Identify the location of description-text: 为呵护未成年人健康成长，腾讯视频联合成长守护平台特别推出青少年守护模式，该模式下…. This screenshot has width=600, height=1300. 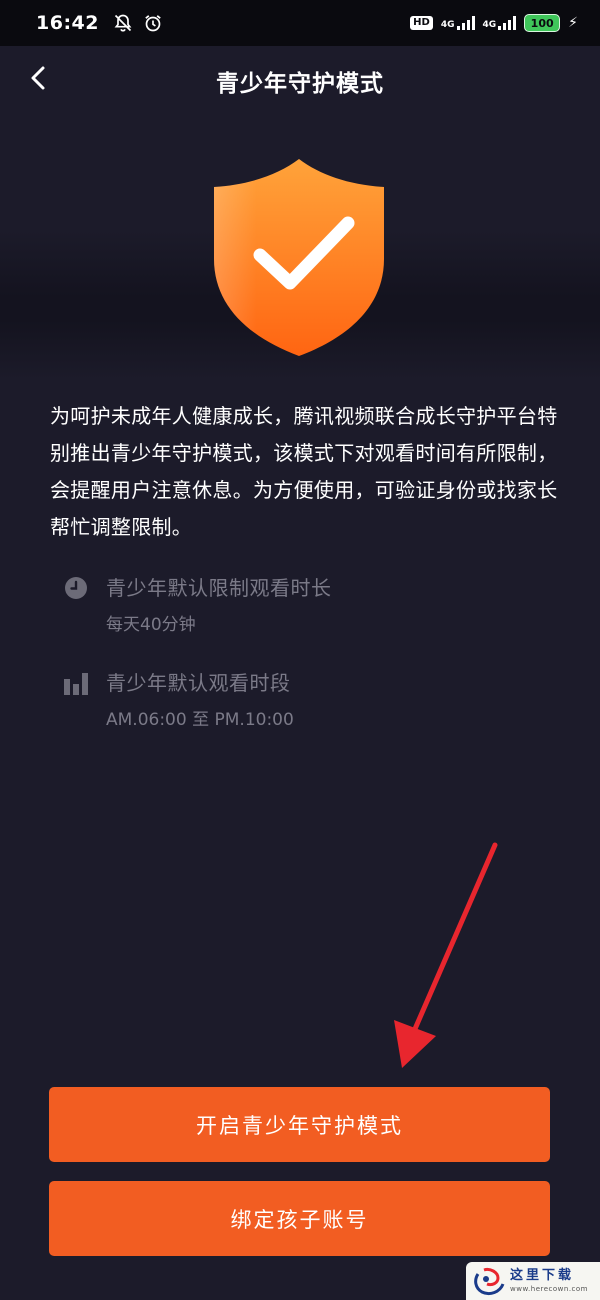
(304, 471).